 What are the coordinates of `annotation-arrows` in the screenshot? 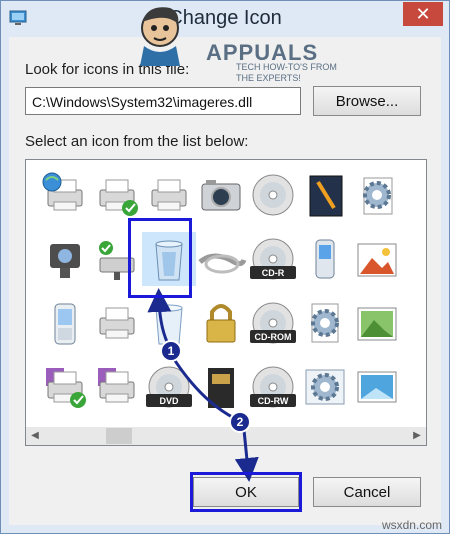 It's located at (203, 385).